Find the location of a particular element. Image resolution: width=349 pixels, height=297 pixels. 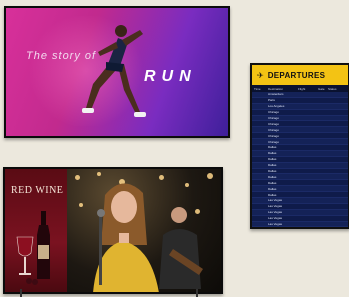

column-header-status: Status is located at coordinates (332, 88).